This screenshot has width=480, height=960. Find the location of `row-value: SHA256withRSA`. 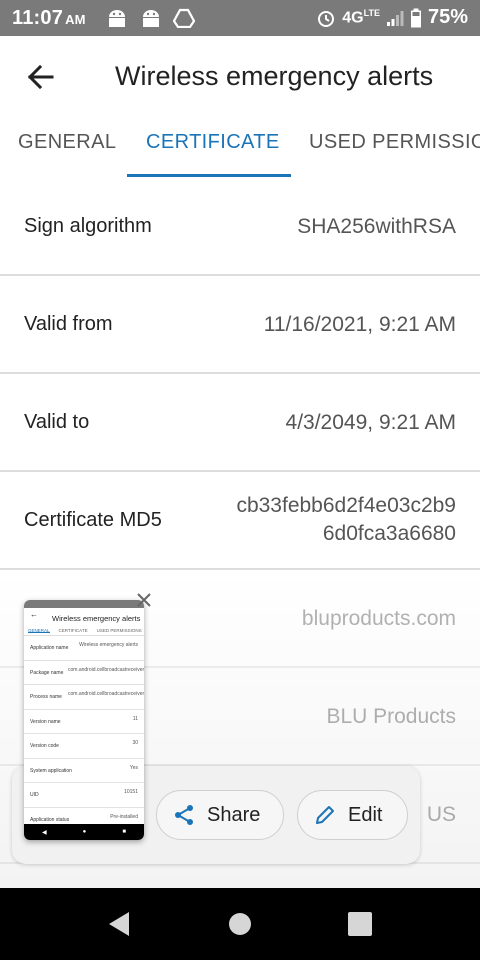

row-value: SHA256withRSA is located at coordinates (376, 226).